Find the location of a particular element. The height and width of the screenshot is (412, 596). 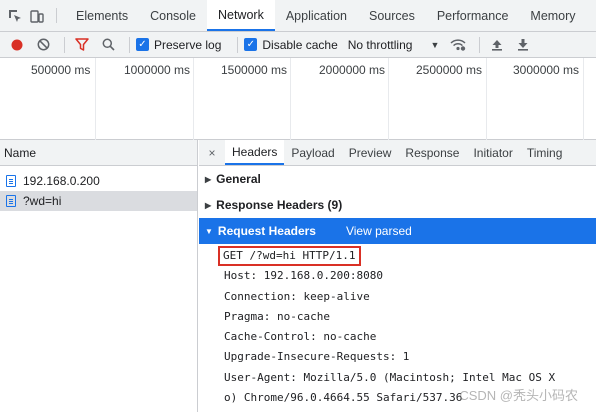

request-name: 192.168.0.200 is located at coordinates (61, 181).